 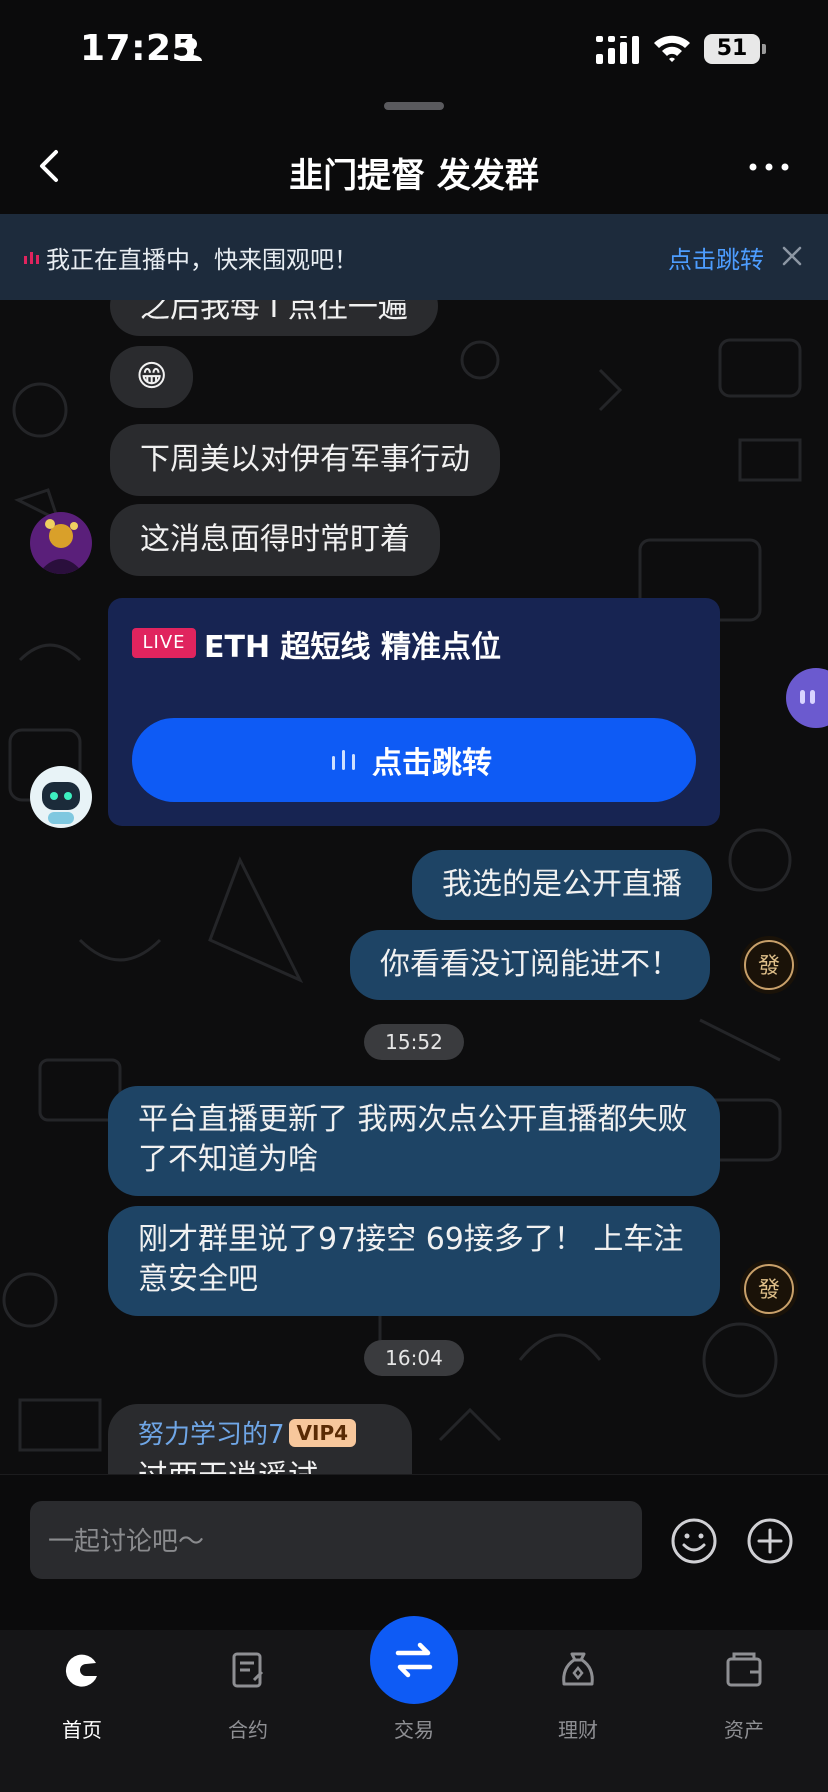 I want to click on message-timestamp: 15:52, so click(x=414, y=1042).